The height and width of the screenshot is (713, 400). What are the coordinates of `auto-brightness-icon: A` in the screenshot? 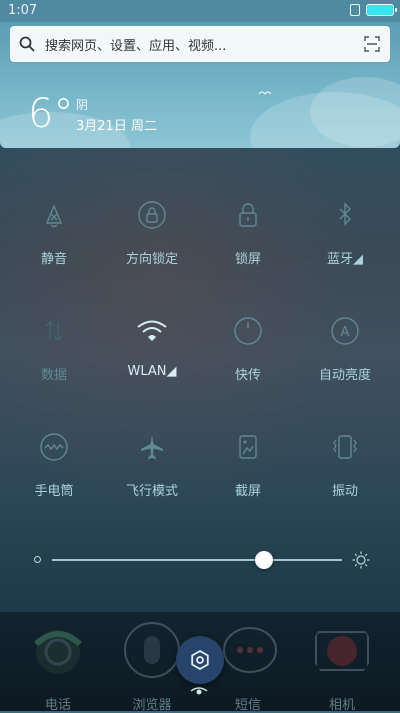 It's located at (345, 331).